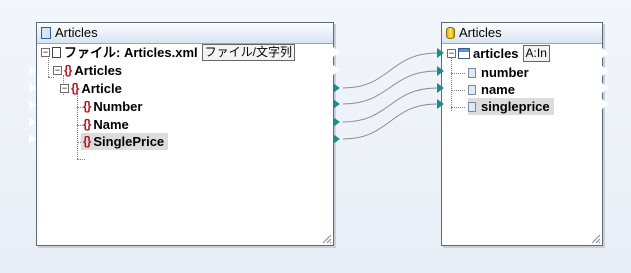 The height and width of the screenshot is (273, 631). What do you see at coordinates (248, 52) in the screenshot?
I see `file-string-dropdown: ファイル/文字列` at bounding box center [248, 52].